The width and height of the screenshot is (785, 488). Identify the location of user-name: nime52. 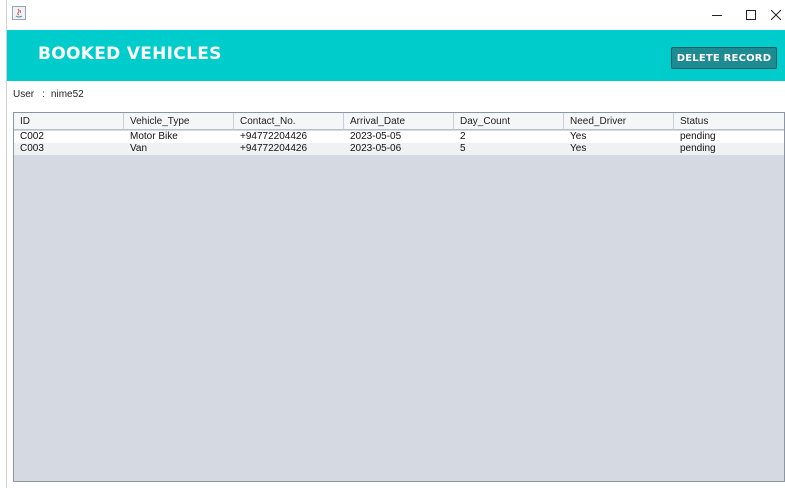
(67, 94).